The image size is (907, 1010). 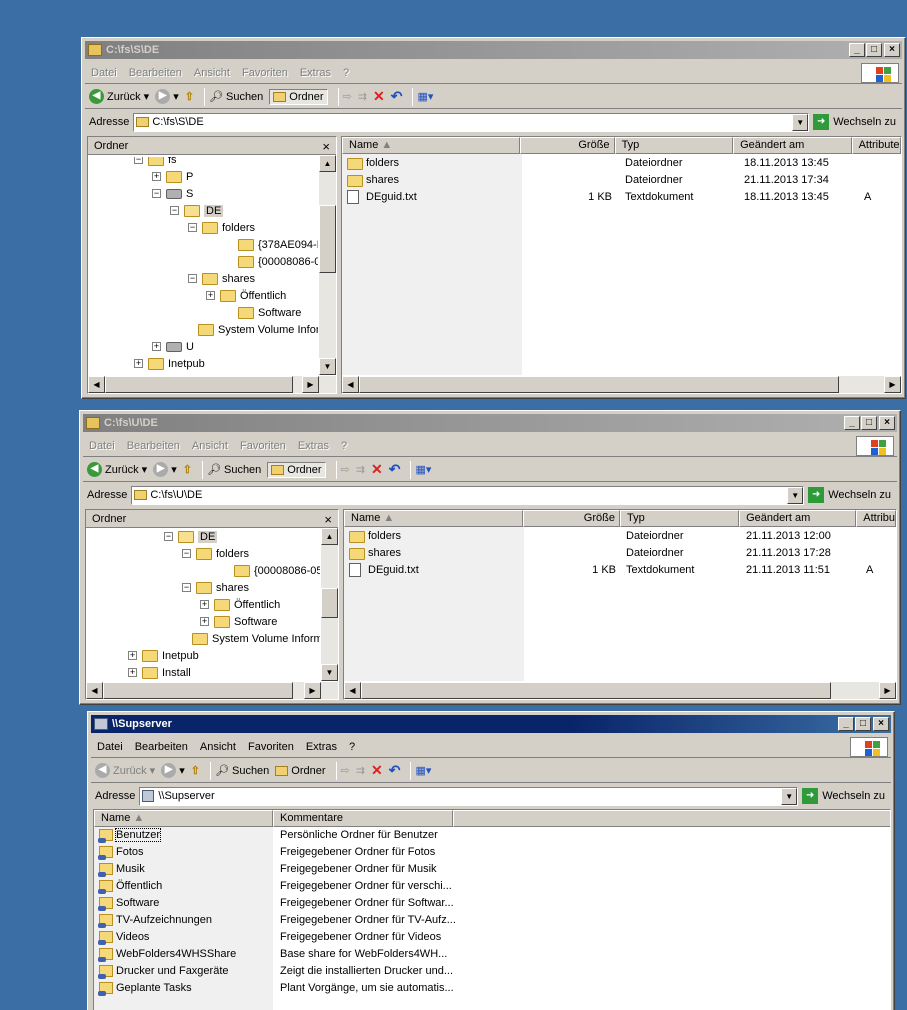 What do you see at coordinates (310, 384) in the screenshot?
I see `scroll-right-button: ▶` at bounding box center [310, 384].